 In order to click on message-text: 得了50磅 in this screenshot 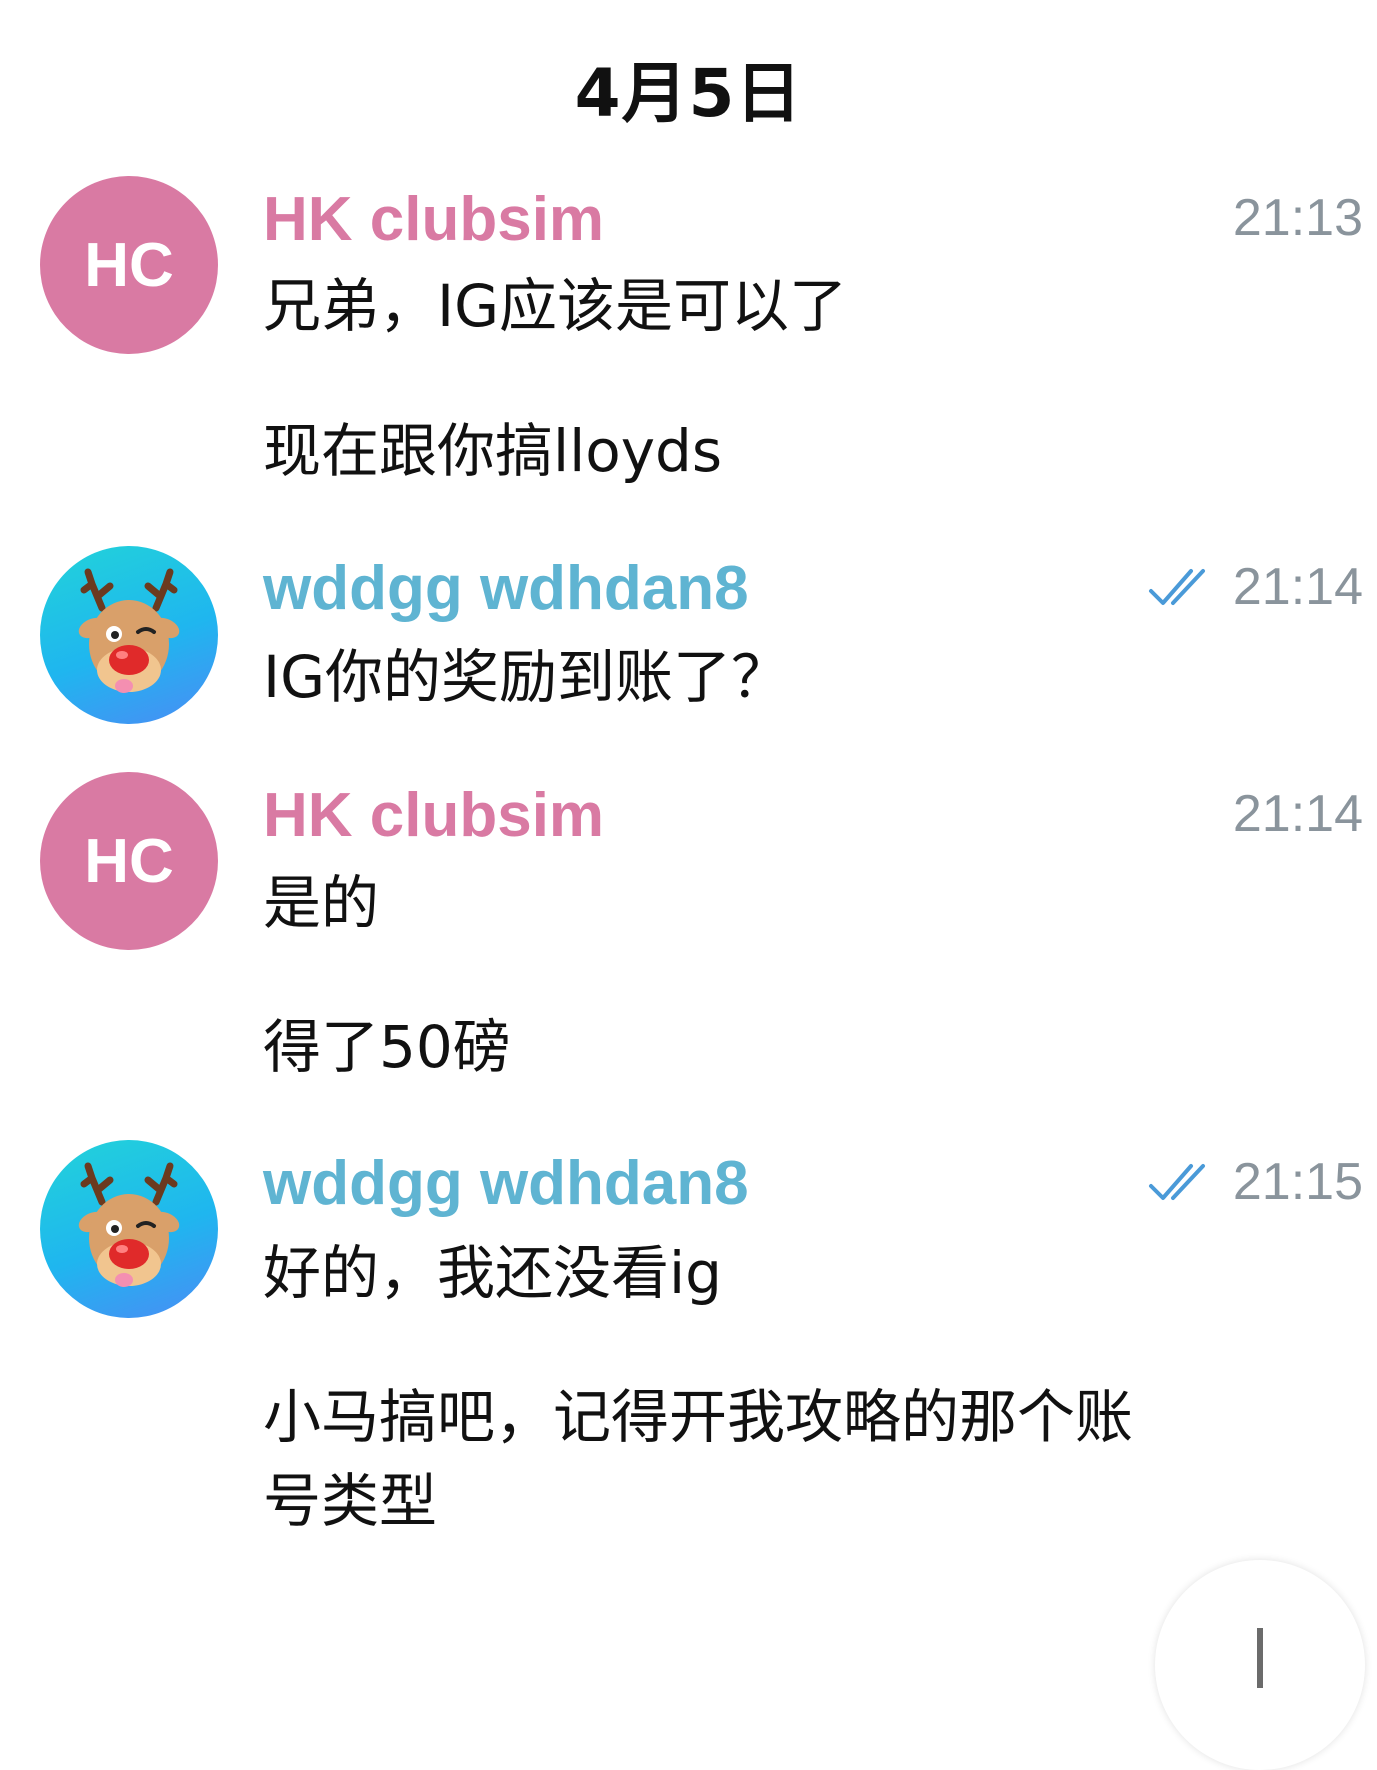, I will do `click(387, 1047)`.